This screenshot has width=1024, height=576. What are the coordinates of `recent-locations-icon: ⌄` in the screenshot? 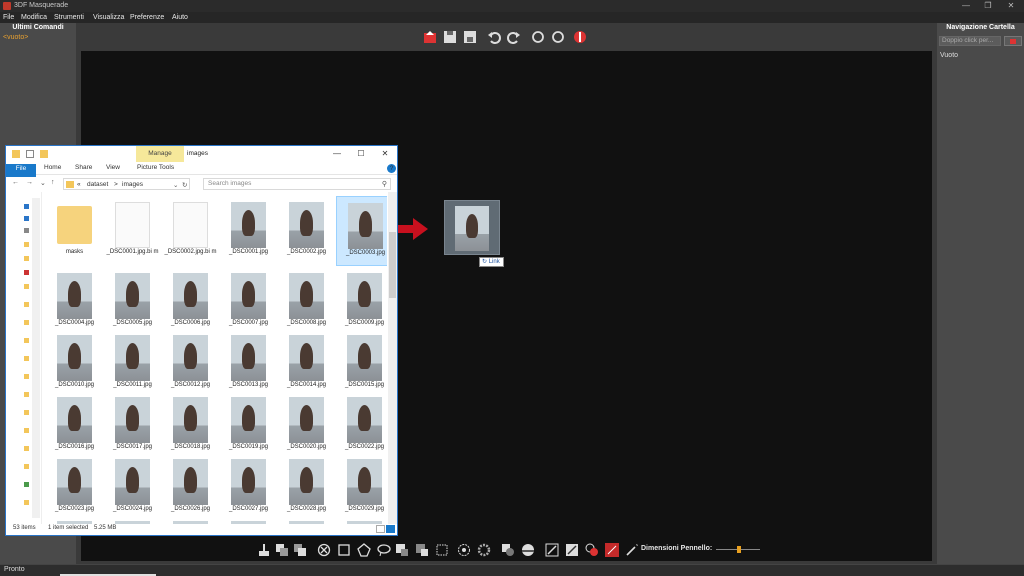 It's located at (43, 183).